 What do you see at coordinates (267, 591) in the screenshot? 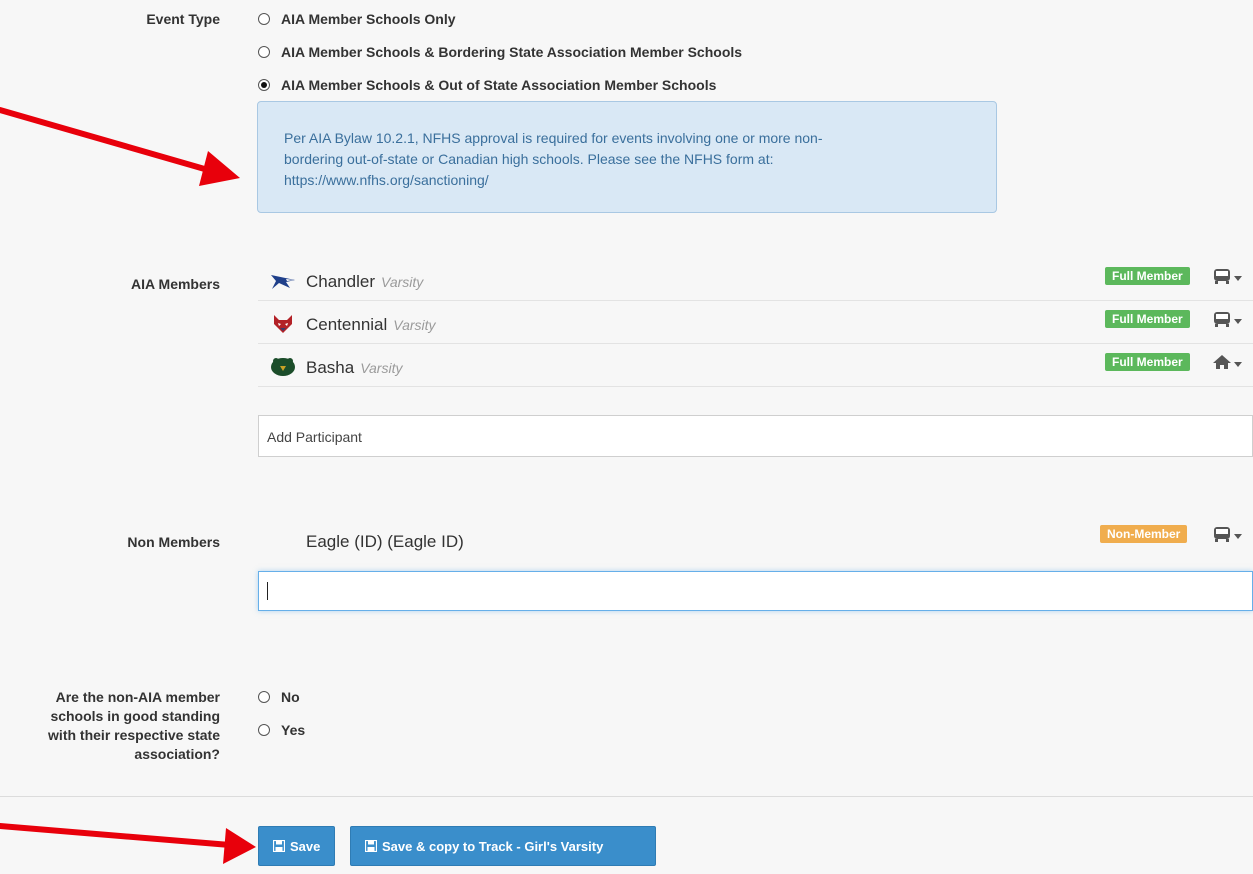
I see `text-cursor` at bounding box center [267, 591].